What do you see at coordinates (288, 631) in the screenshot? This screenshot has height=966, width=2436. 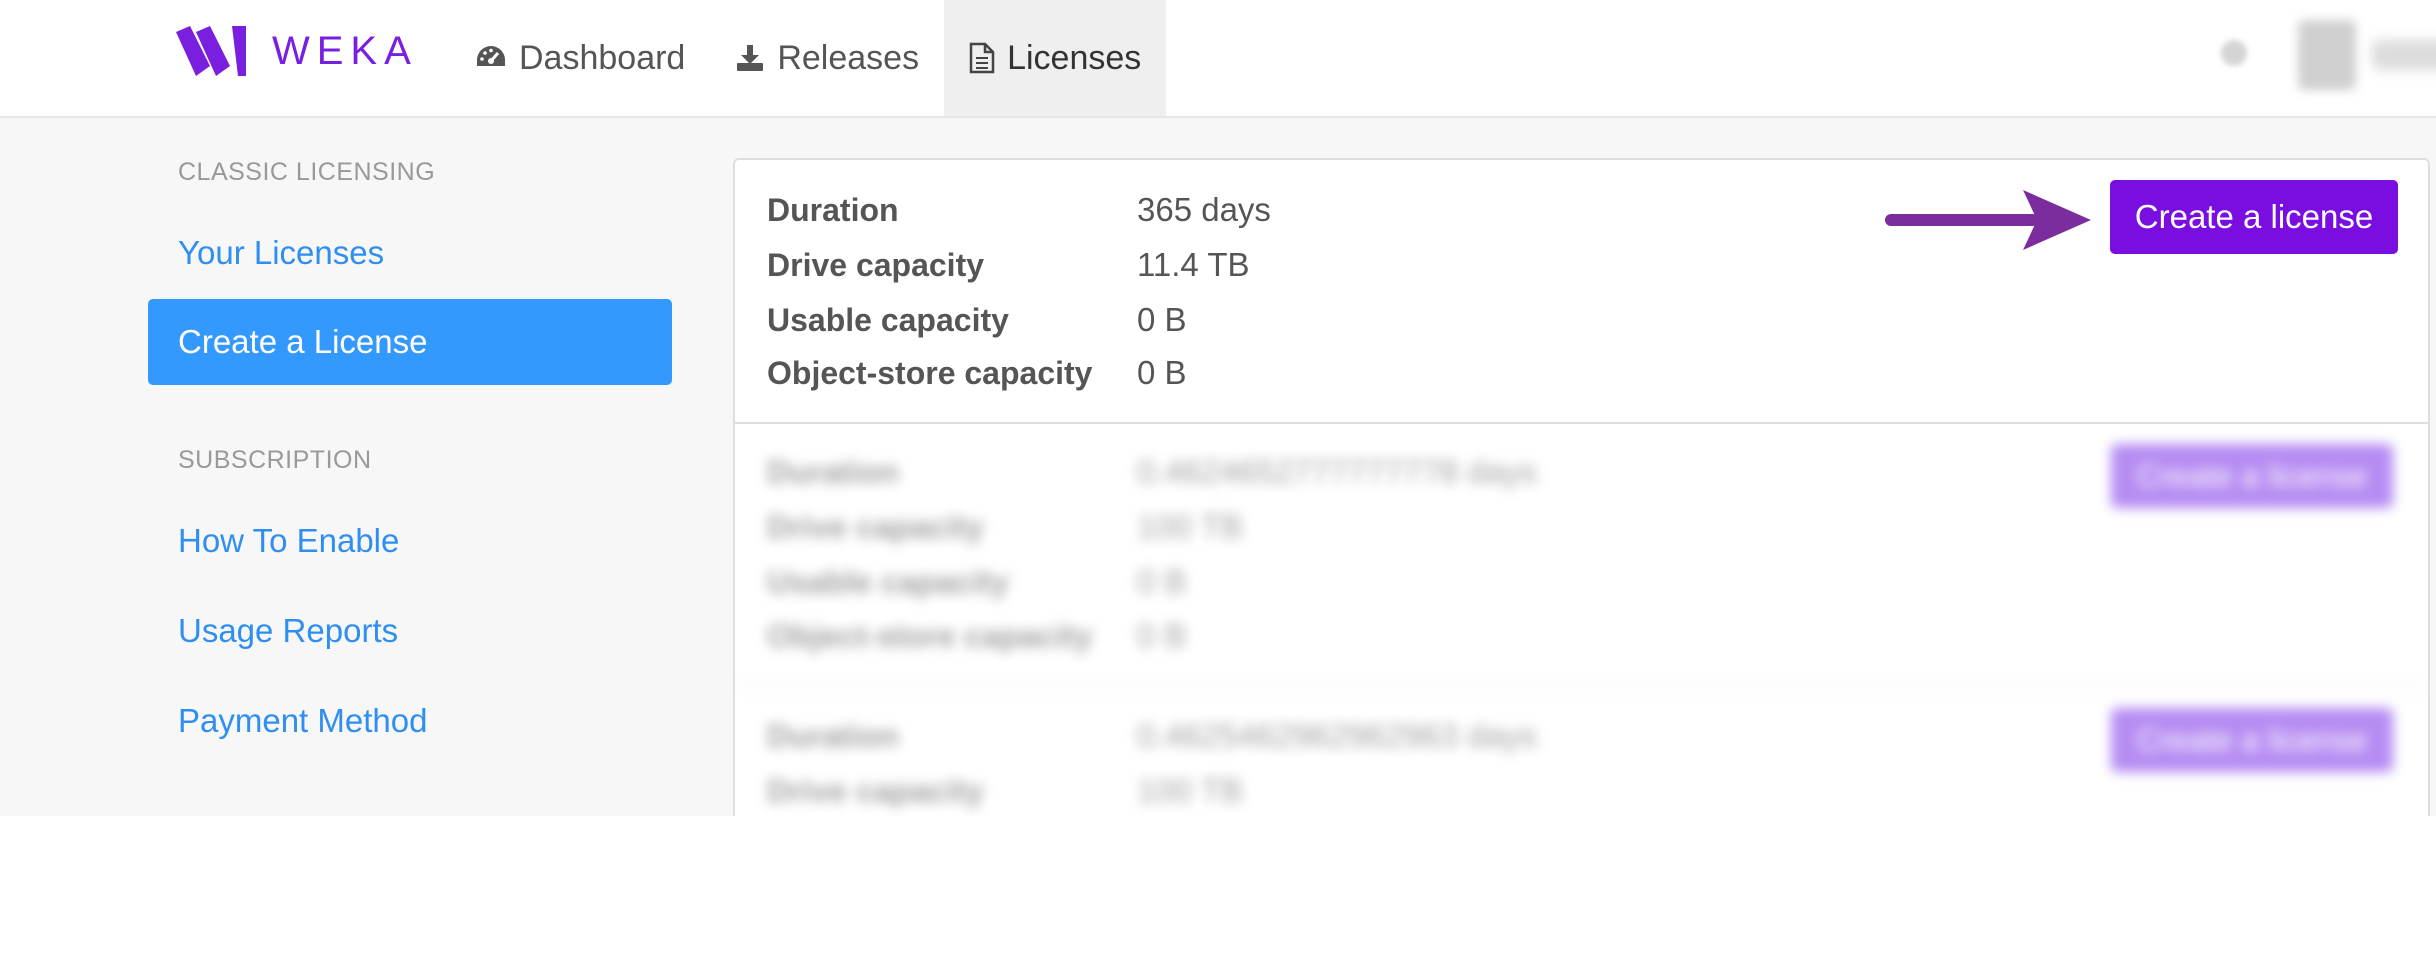 I see `sidebar-item-usage-reports: Usage Reports` at bounding box center [288, 631].